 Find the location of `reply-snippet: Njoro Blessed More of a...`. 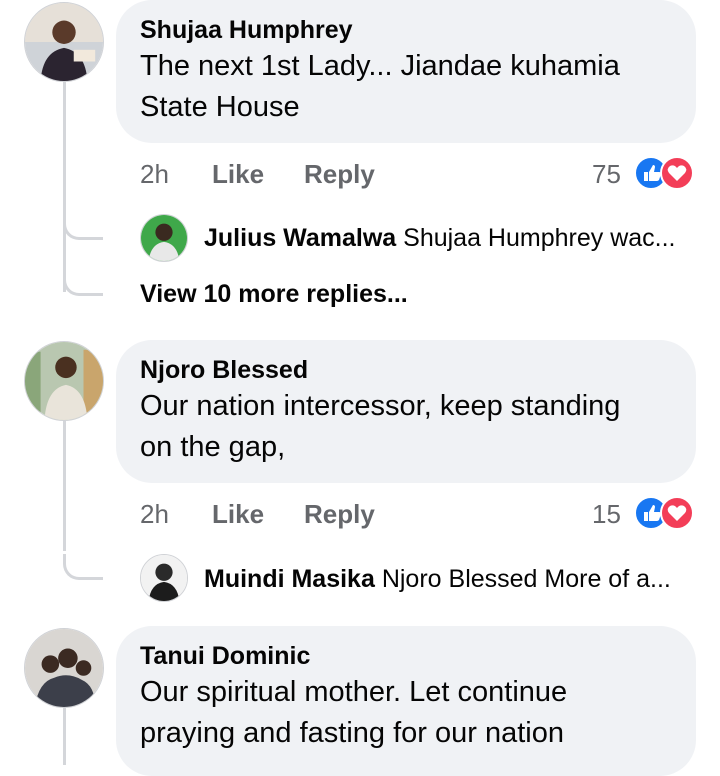

reply-snippet: Njoro Blessed More of a... is located at coordinates (526, 579).